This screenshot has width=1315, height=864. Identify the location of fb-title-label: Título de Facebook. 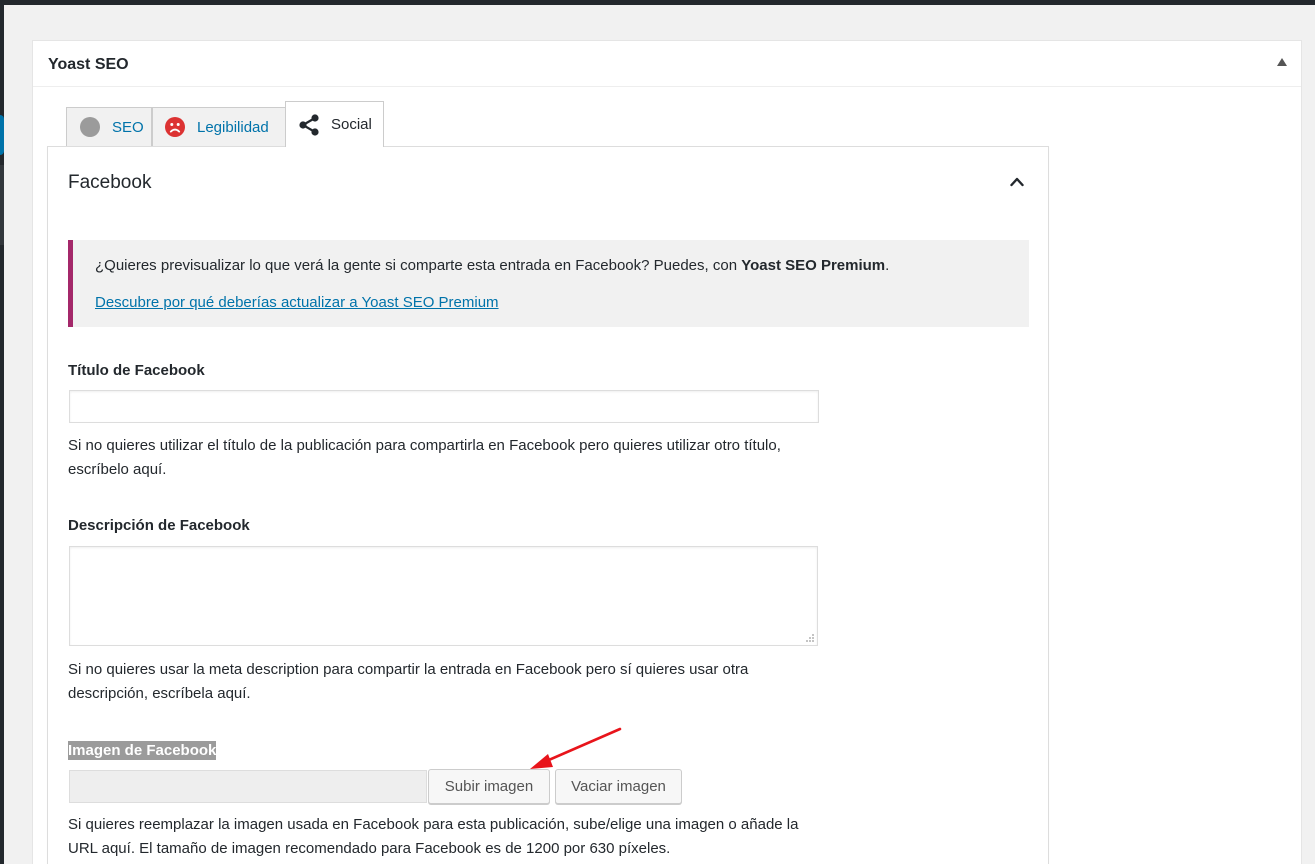
(136, 370).